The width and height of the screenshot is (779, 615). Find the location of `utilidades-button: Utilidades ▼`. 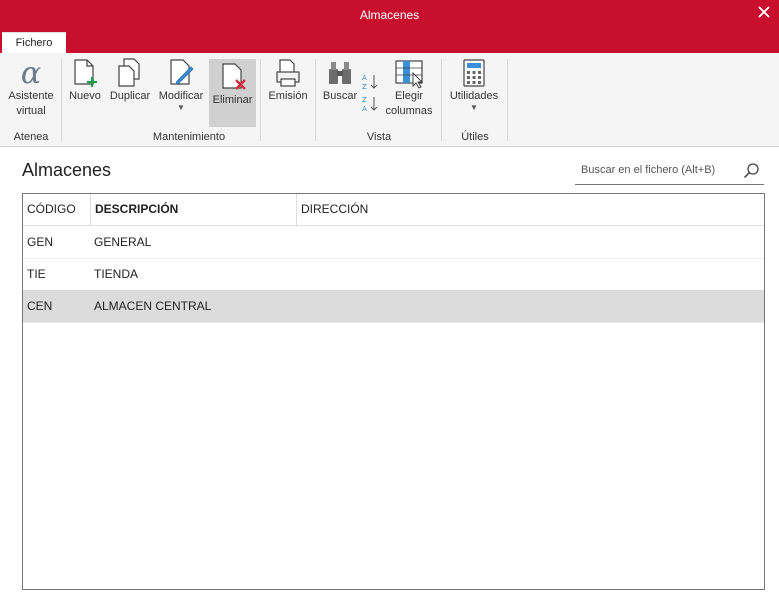

utilidades-button: Utilidades ▼ is located at coordinates (474, 92).